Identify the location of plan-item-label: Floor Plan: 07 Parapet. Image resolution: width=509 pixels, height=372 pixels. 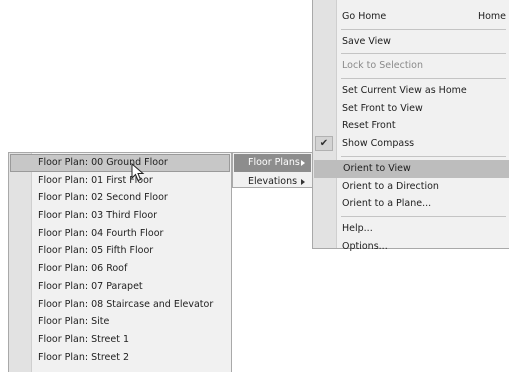
(90, 286).